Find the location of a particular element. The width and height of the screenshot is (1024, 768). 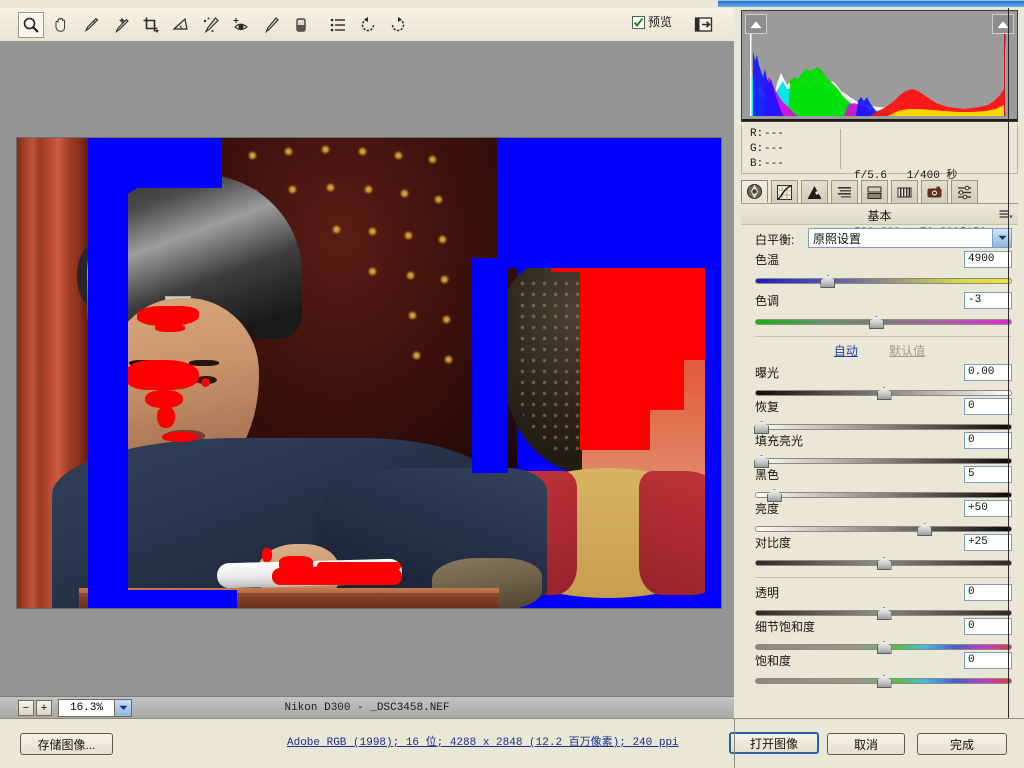

white-balance-label: 白平衡: is located at coordinates (775, 240).